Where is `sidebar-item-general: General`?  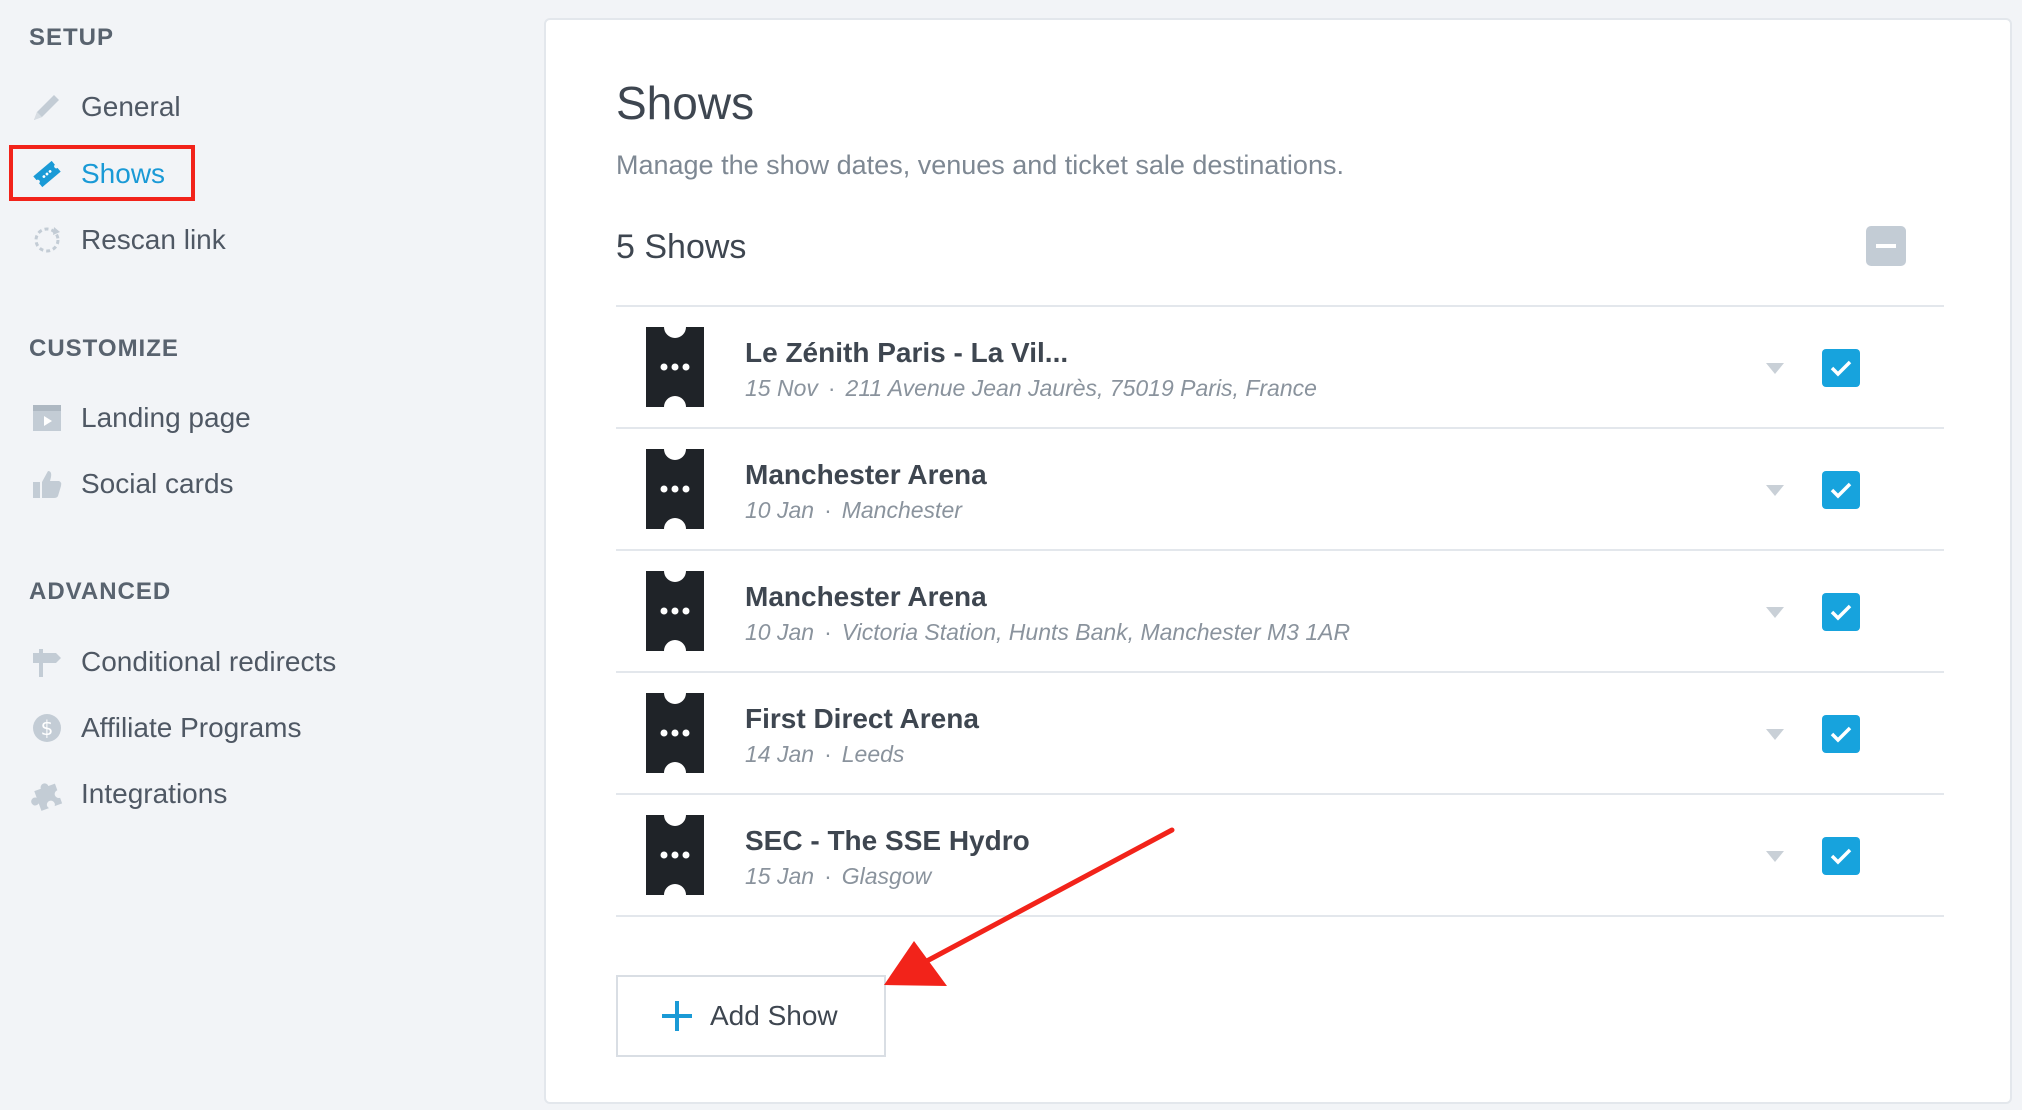
sidebar-item-general: General is located at coordinates (105, 107).